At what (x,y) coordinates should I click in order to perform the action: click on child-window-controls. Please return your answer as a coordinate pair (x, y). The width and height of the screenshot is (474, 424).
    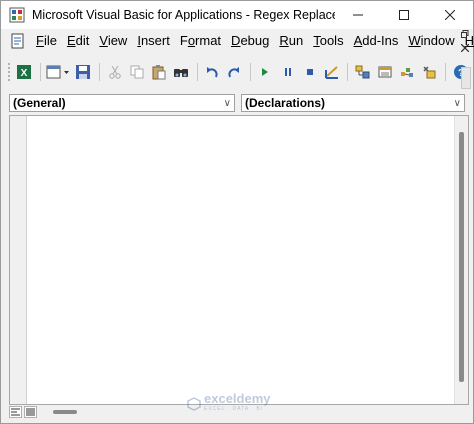
    Looking at the image, I should click on (465, 41).